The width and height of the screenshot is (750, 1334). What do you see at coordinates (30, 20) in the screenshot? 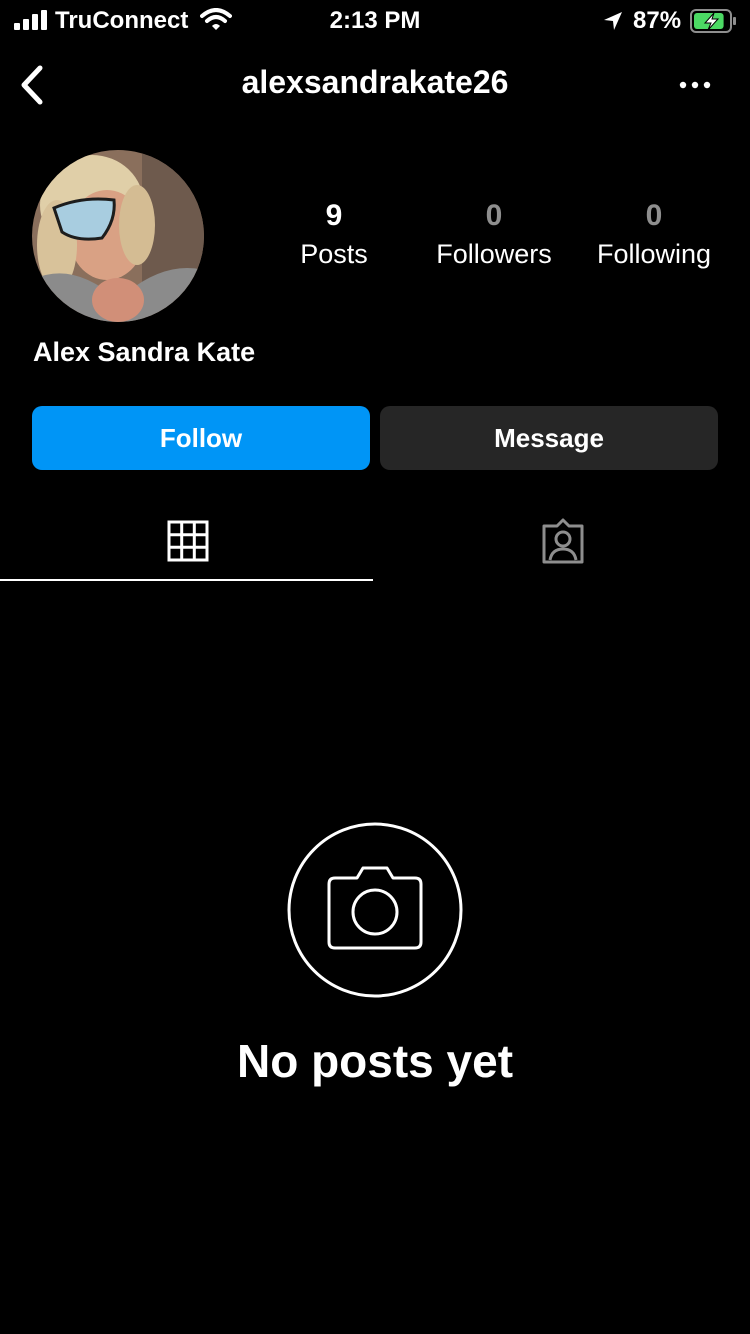
I see `signal-icon` at bounding box center [30, 20].